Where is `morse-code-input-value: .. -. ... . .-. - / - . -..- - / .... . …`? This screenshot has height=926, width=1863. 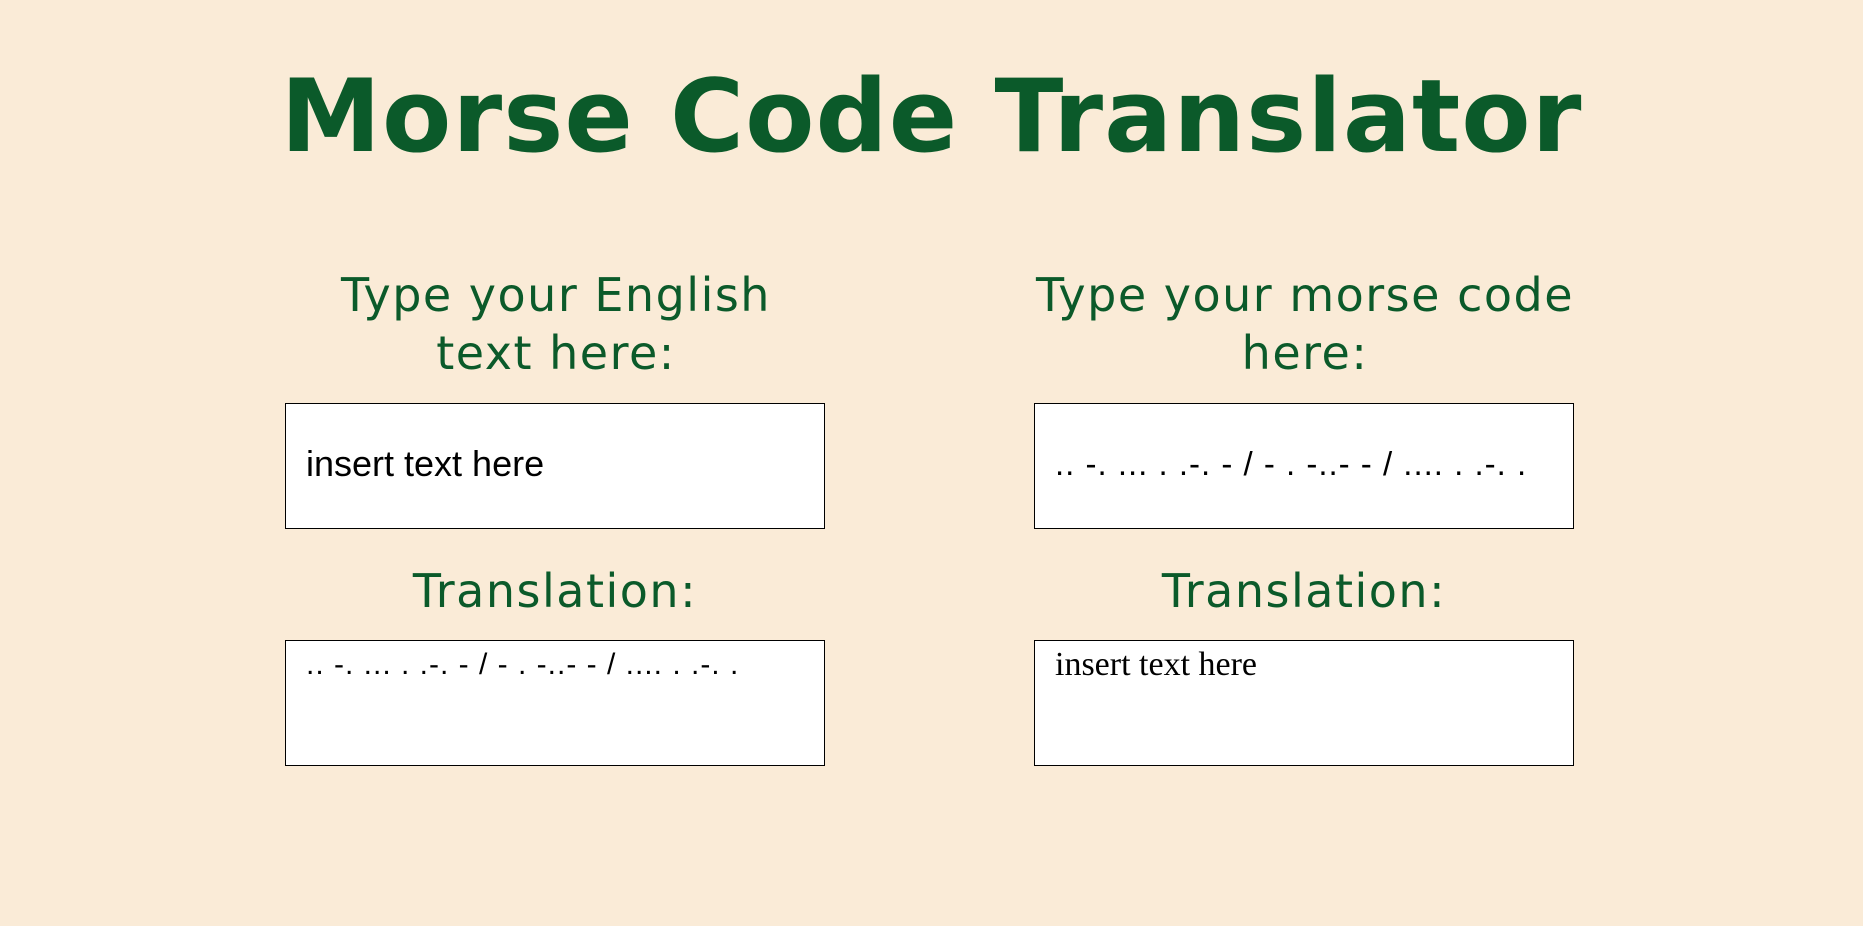
morse-code-input-value: .. -. ... . .-. - / - . -..- - / .... . … is located at coordinates (1291, 463).